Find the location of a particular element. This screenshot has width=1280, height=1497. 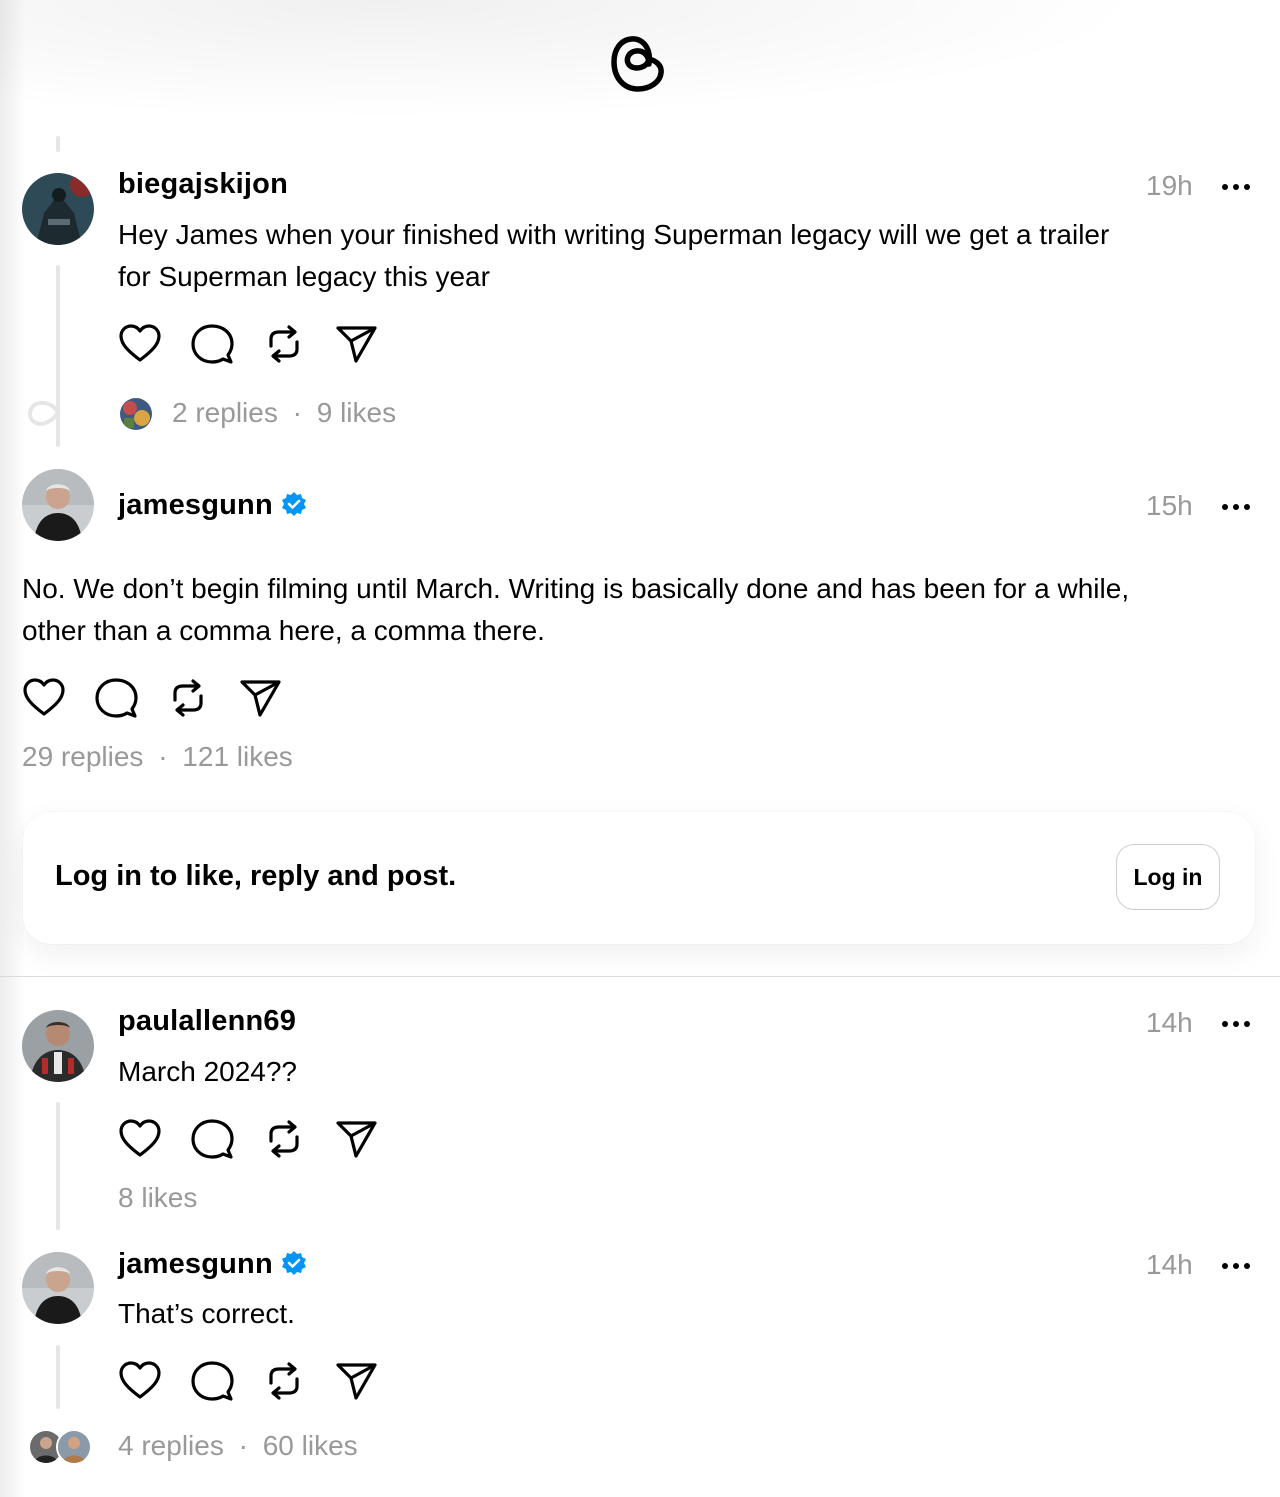

post-time: 15h is located at coordinates (1169, 505).